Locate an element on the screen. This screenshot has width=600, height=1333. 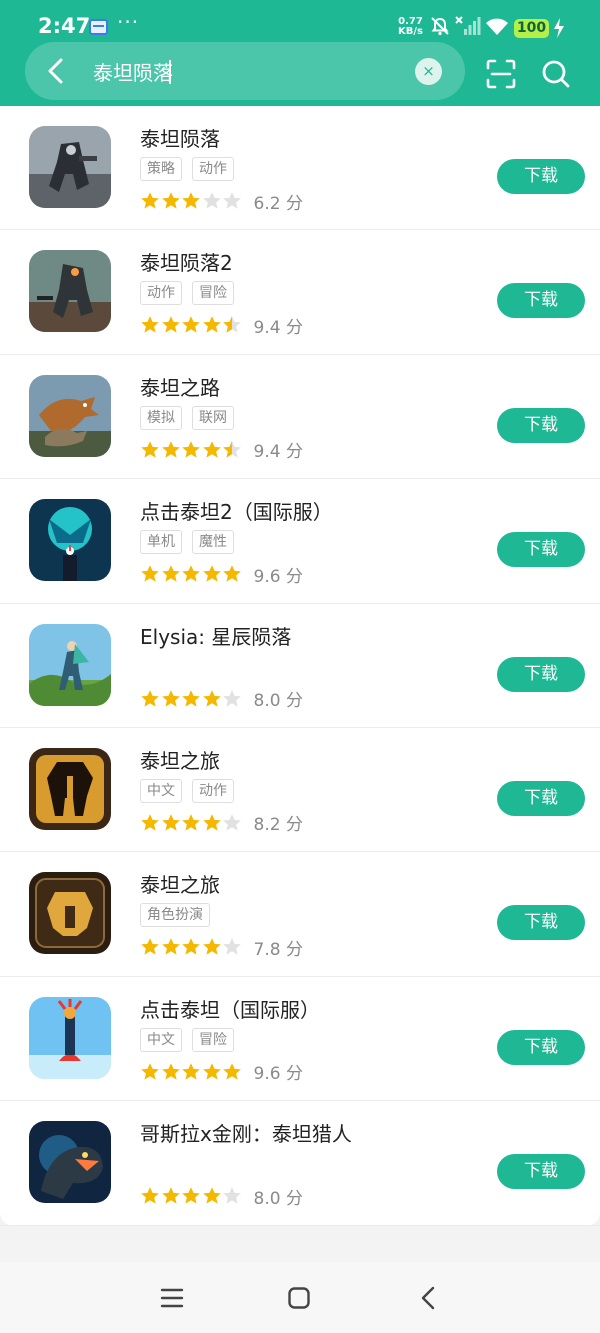
status-time: 2:47 is located at coordinates (64, 26).